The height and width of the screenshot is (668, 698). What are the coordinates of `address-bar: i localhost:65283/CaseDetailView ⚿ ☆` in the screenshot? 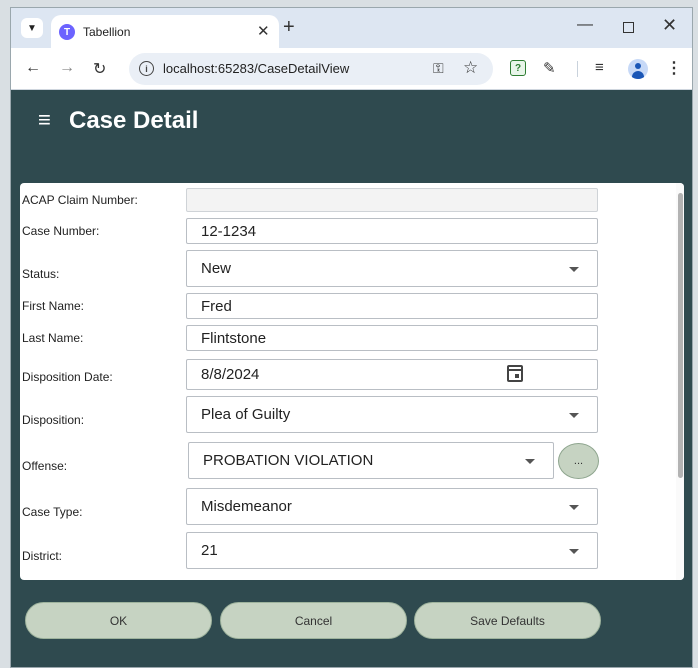 It's located at (311, 69).